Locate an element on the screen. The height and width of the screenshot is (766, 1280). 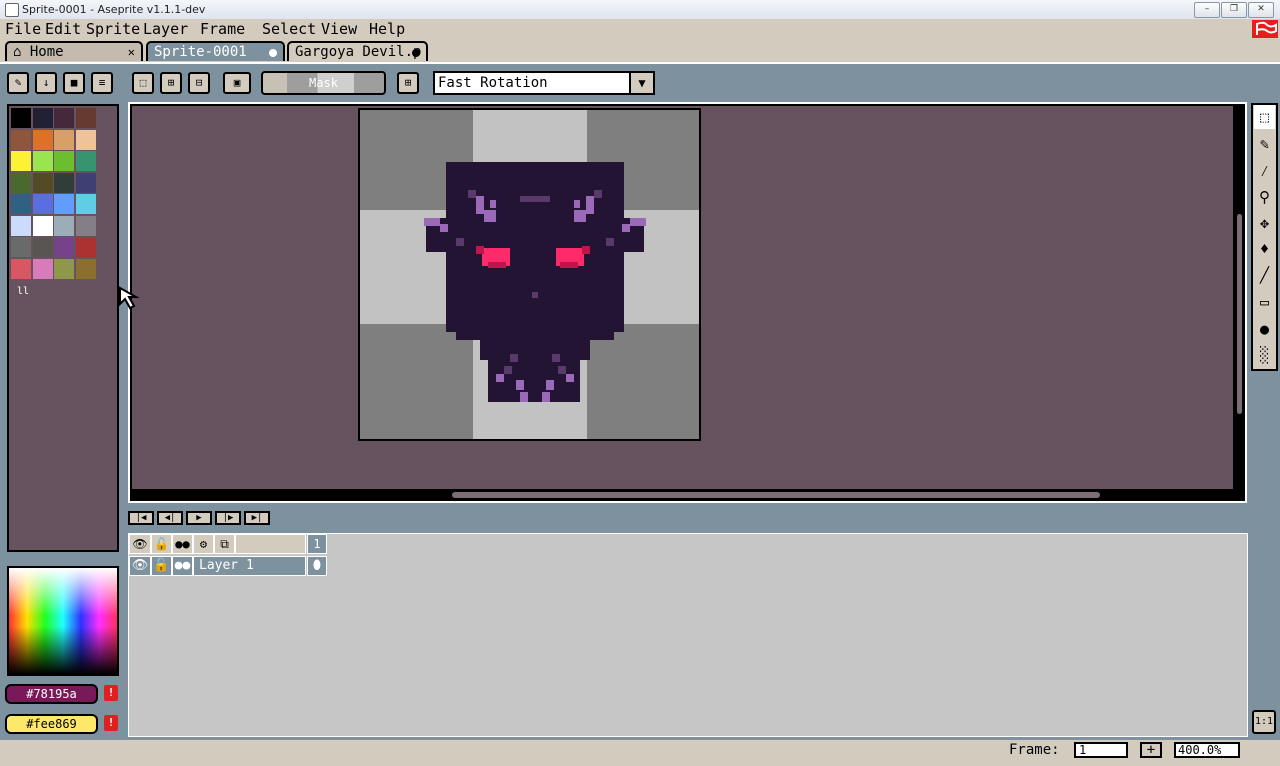
palette-sort-icon: ↓ is located at coordinates (46, 83).